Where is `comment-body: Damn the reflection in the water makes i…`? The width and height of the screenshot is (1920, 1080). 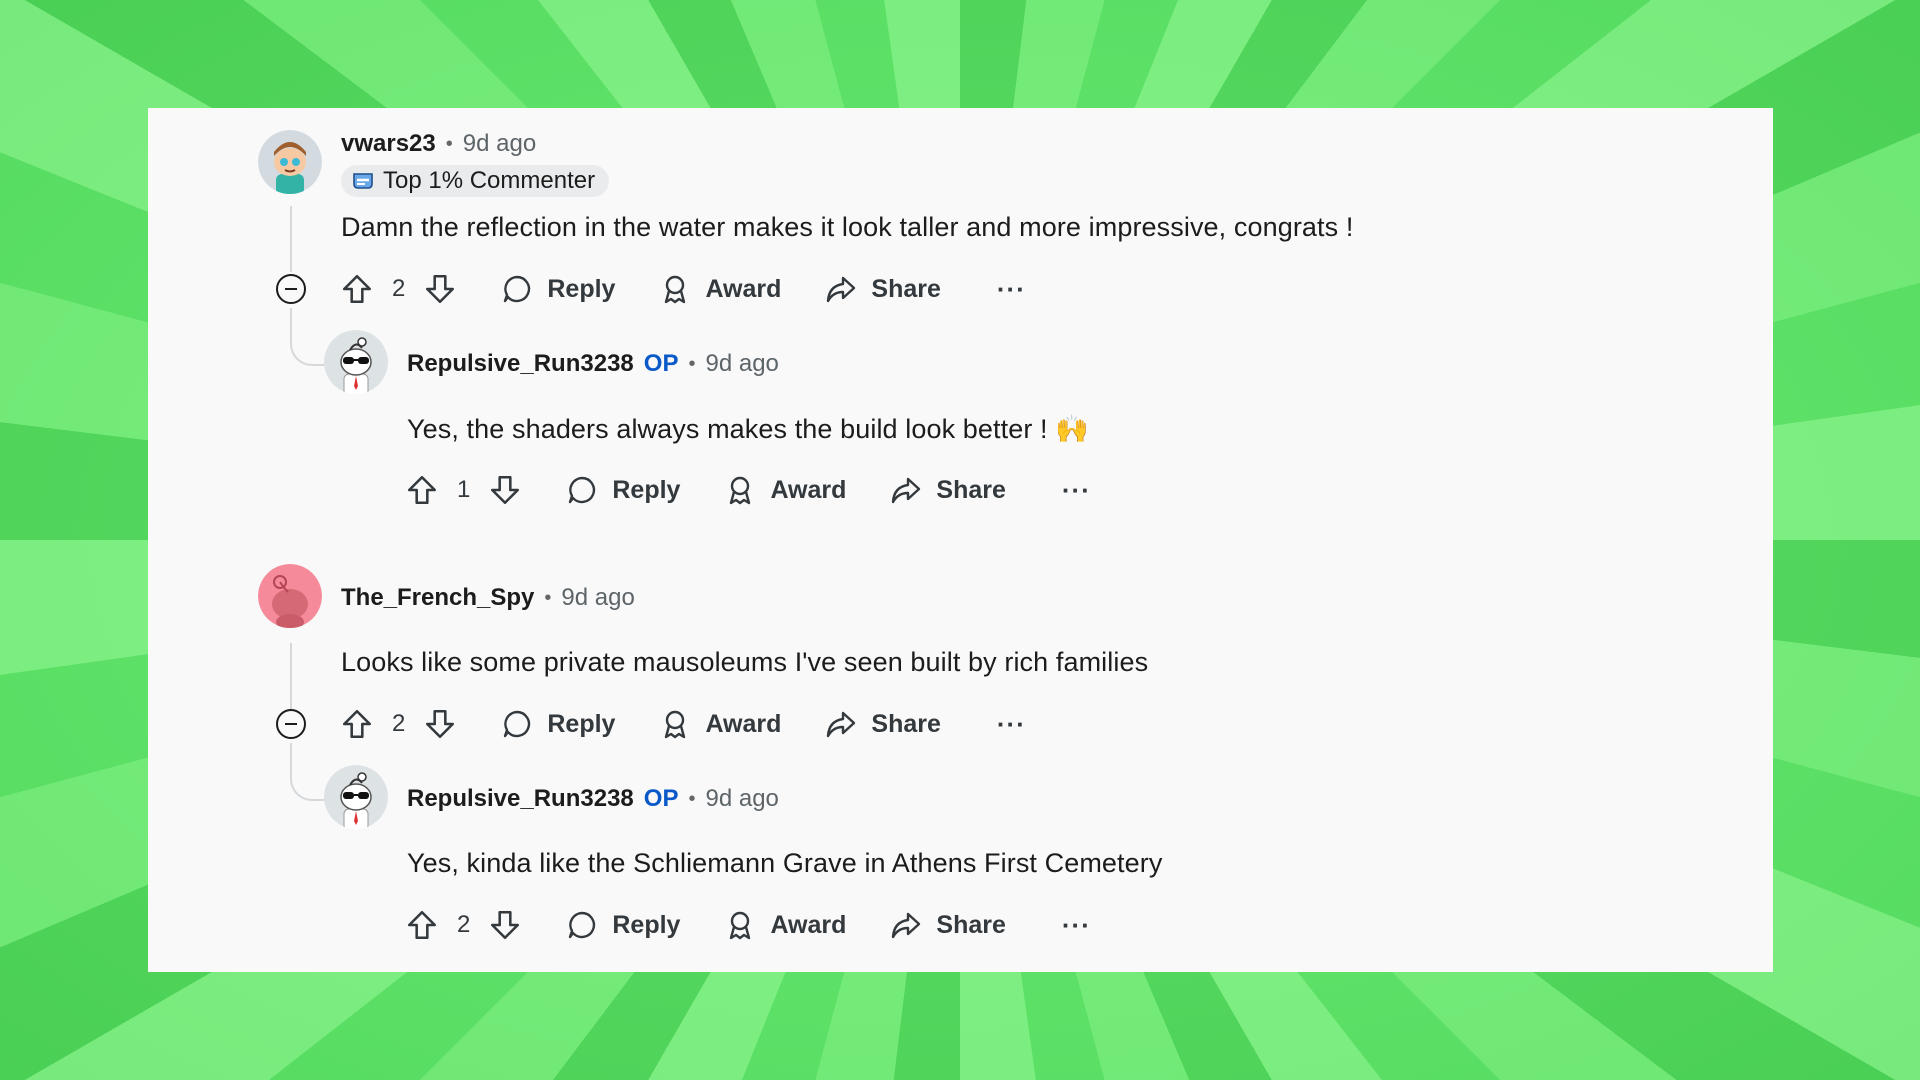 comment-body: Damn the reflection in the water makes i… is located at coordinates (847, 227).